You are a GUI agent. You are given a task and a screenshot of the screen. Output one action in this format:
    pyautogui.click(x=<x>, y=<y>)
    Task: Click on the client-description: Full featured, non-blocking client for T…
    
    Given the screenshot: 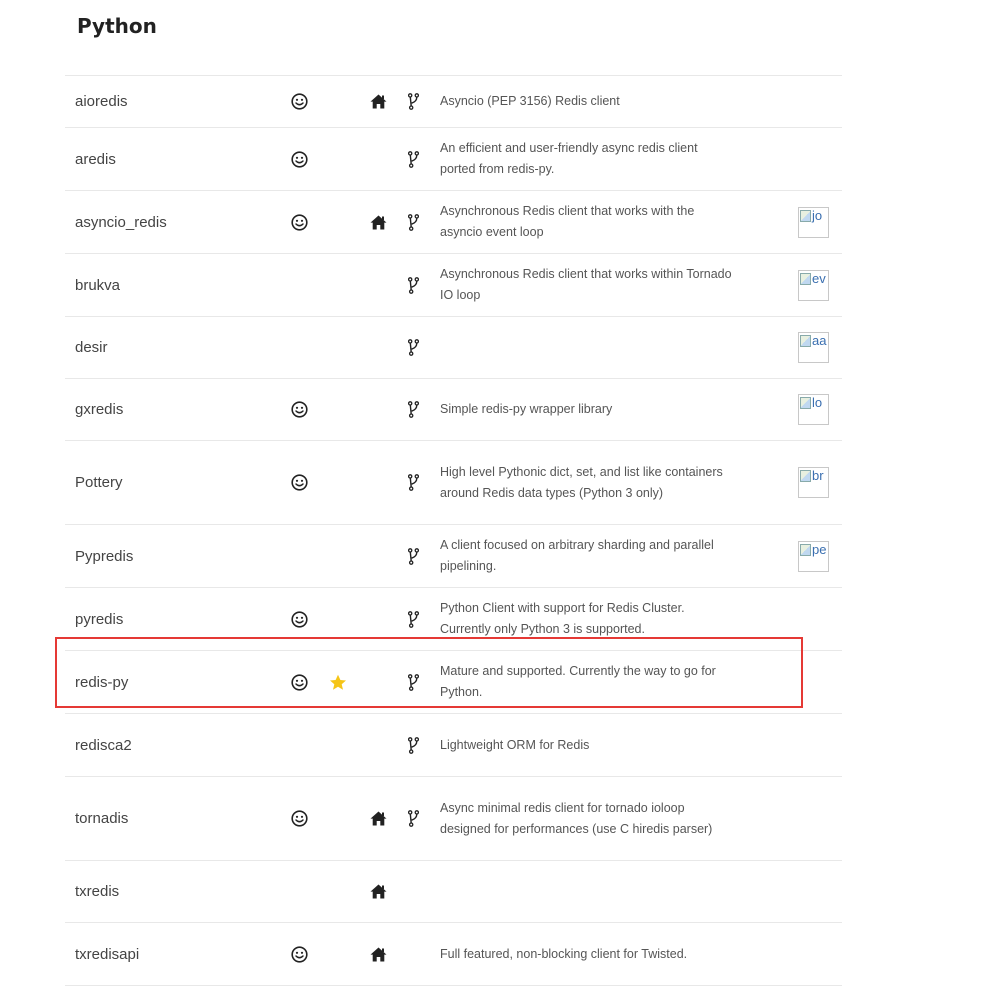 What is the action you would take?
    pyautogui.click(x=587, y=954)
    